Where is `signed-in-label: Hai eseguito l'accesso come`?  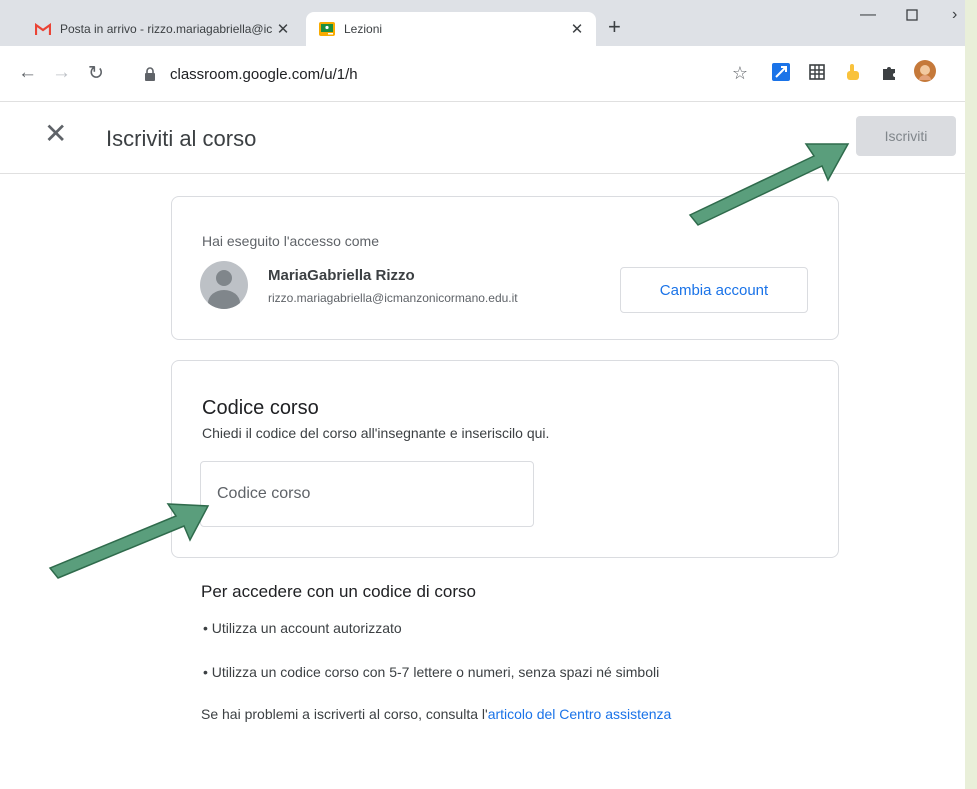
signed-in-label: Hai eseguito l'accesso come is located at coordinates (290, 241).